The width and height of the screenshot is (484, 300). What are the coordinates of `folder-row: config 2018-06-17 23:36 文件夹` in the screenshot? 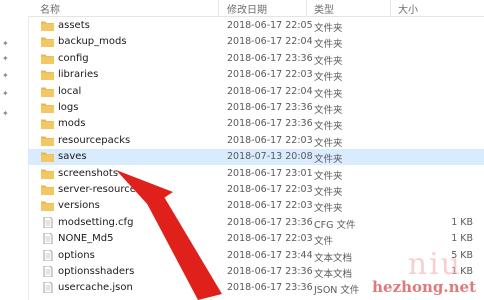 It's located at (256, 59).